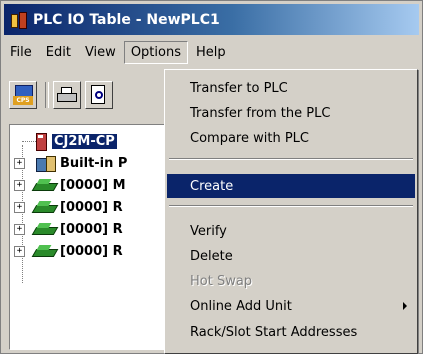 This screenshot has height=354, width=423. I want to click on print-button, so click(67, 95).